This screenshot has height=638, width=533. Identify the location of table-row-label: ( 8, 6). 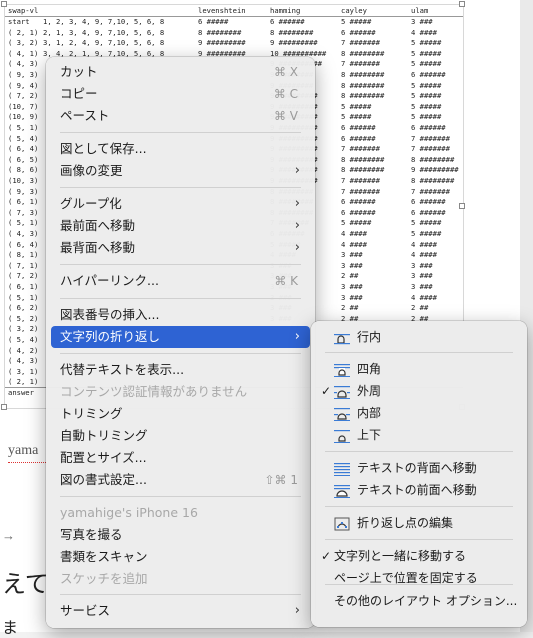
(23, 170).